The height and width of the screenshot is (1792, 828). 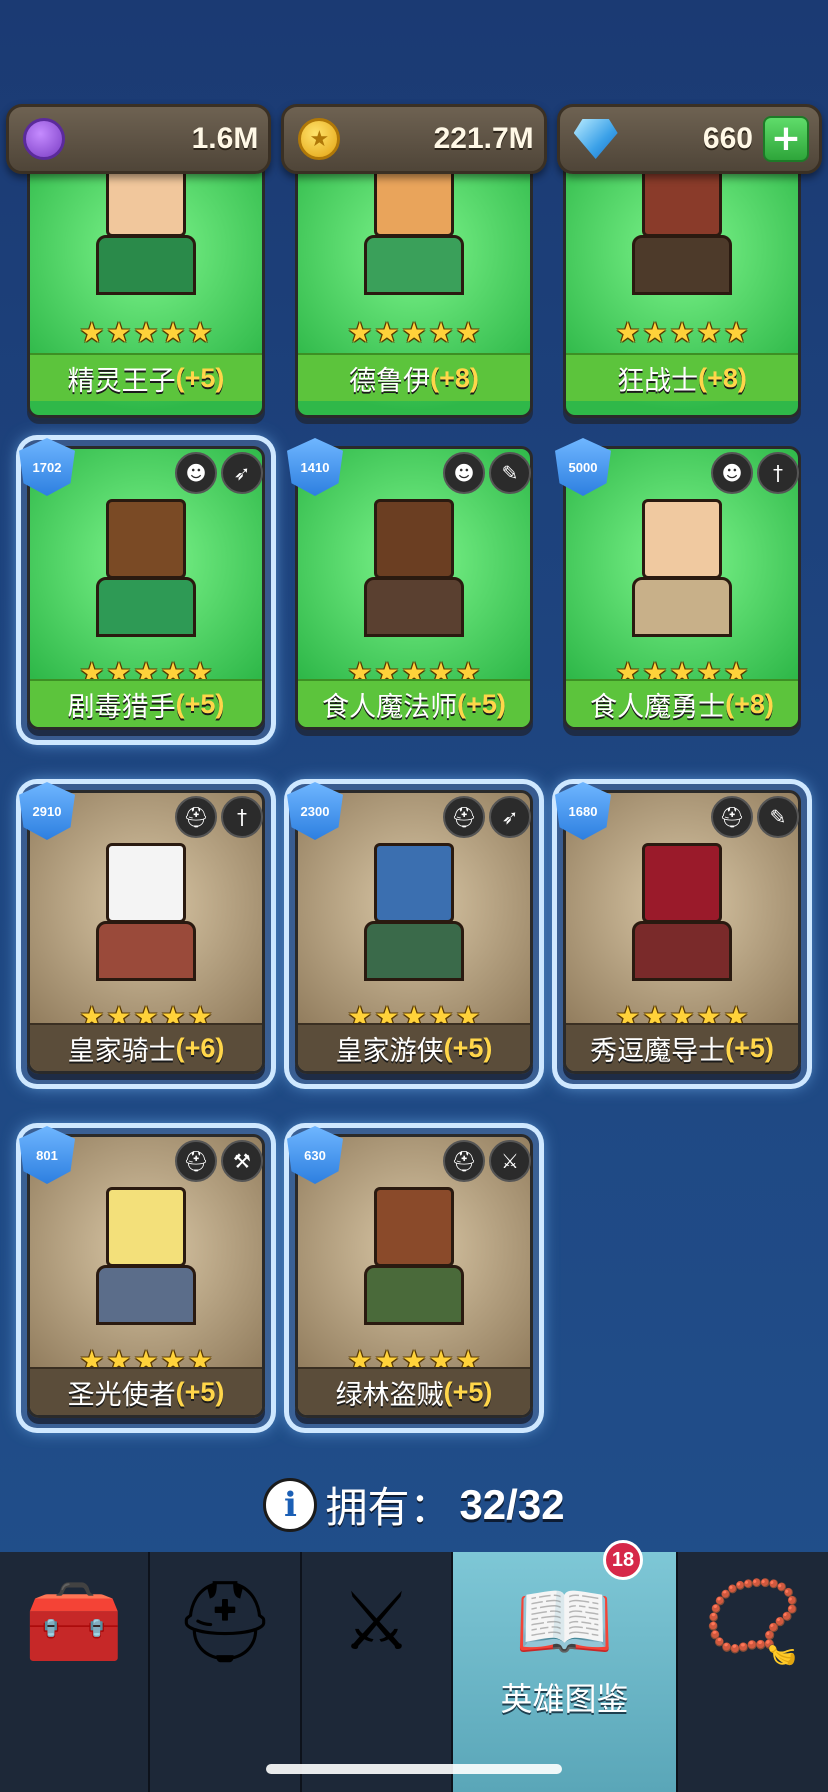 What do you see at coordinates (753, 1672) in the screenshot?
I see `nav-tab-amulet: 📿` at bounding box center [753, 1672].